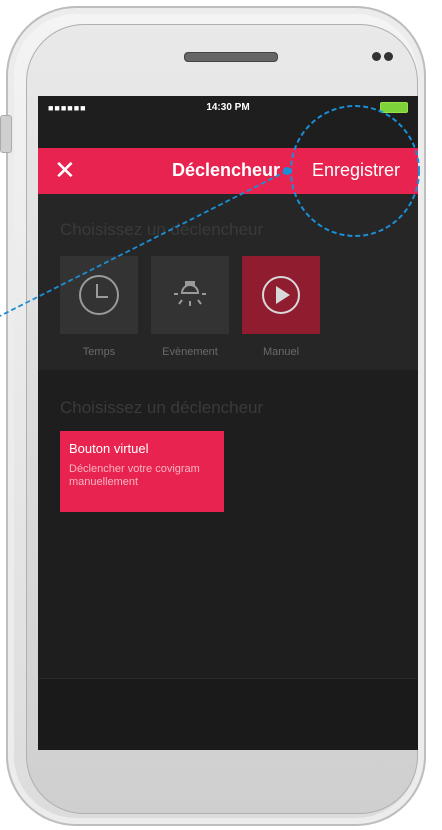 This screenshot has height=830, width=442. I want to click on clock-icon, so click(99, 295).